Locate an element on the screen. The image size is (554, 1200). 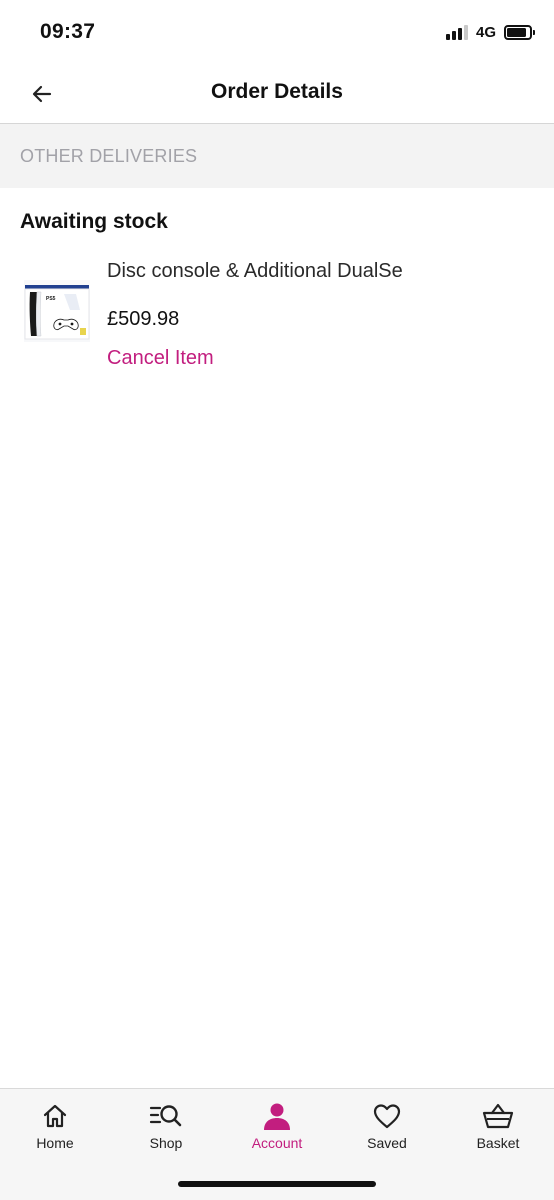
cellular-signal-icon is located at coordinates (456, 32).